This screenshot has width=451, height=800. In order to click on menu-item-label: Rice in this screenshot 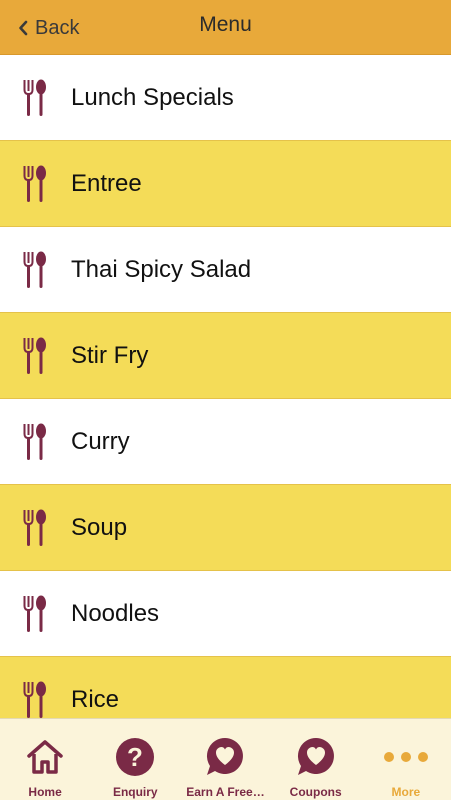, I will do `click(95, 699)`.